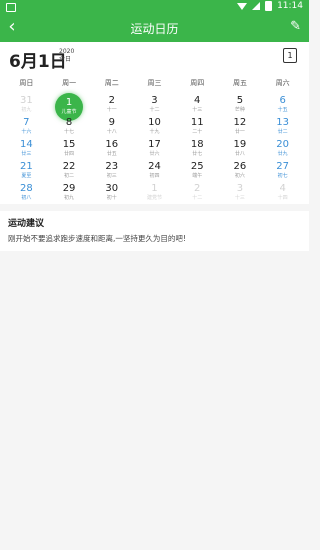  What do you see at coordinates (26, 144) in the screenshot?
I see `day-number: 14` at bounding box center [26, 144].